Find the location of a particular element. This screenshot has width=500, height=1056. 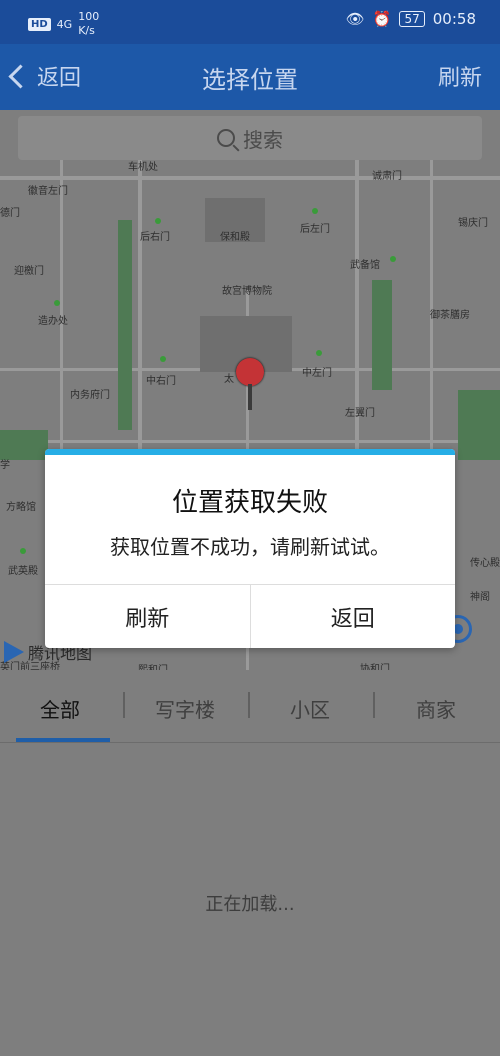

map-label: 武备馆 is located at coordinates (365, 265).